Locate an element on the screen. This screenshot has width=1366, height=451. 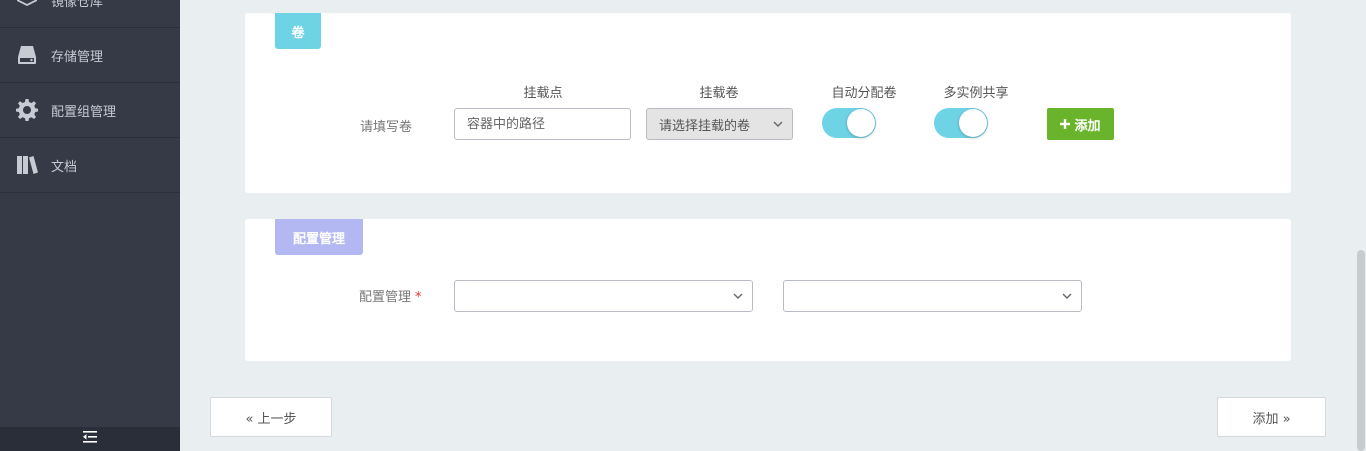
sidebar-item-label: 存储管理 is located at coordinates (77, 57).